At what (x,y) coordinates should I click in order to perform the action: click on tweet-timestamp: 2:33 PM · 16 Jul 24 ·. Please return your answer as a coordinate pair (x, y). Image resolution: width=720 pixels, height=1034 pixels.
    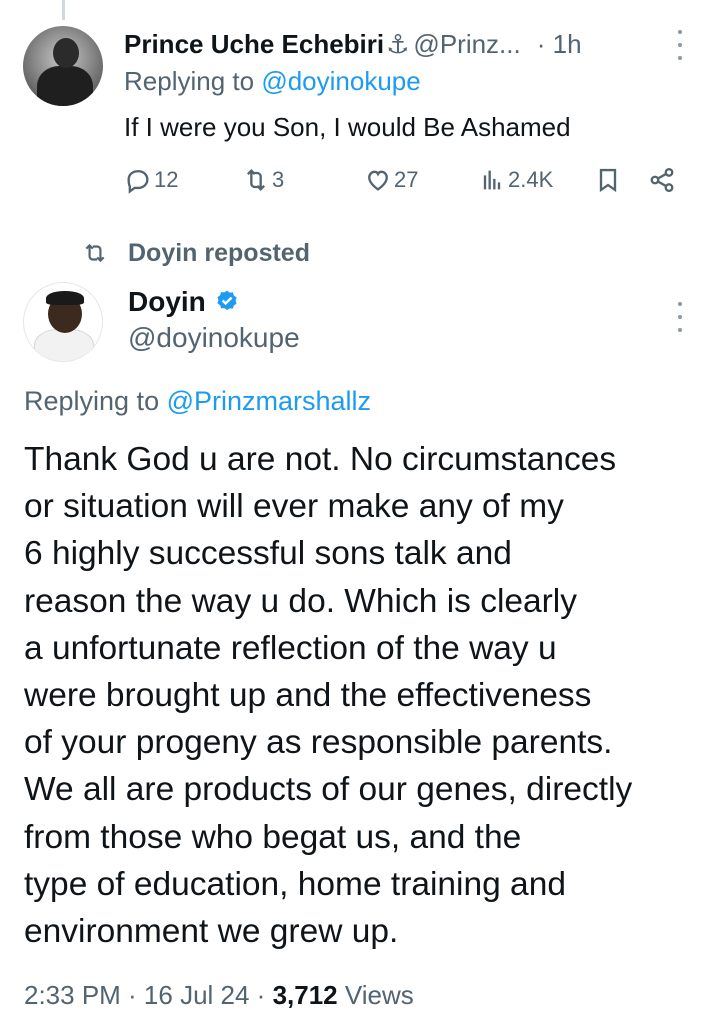
    Looking at the image, I should click on (148, 995).